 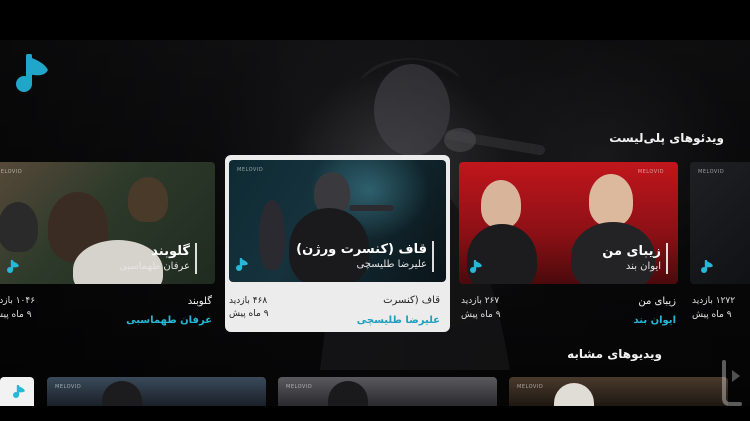 I want to click on app-logo-icon, so click(x=32, y=73).